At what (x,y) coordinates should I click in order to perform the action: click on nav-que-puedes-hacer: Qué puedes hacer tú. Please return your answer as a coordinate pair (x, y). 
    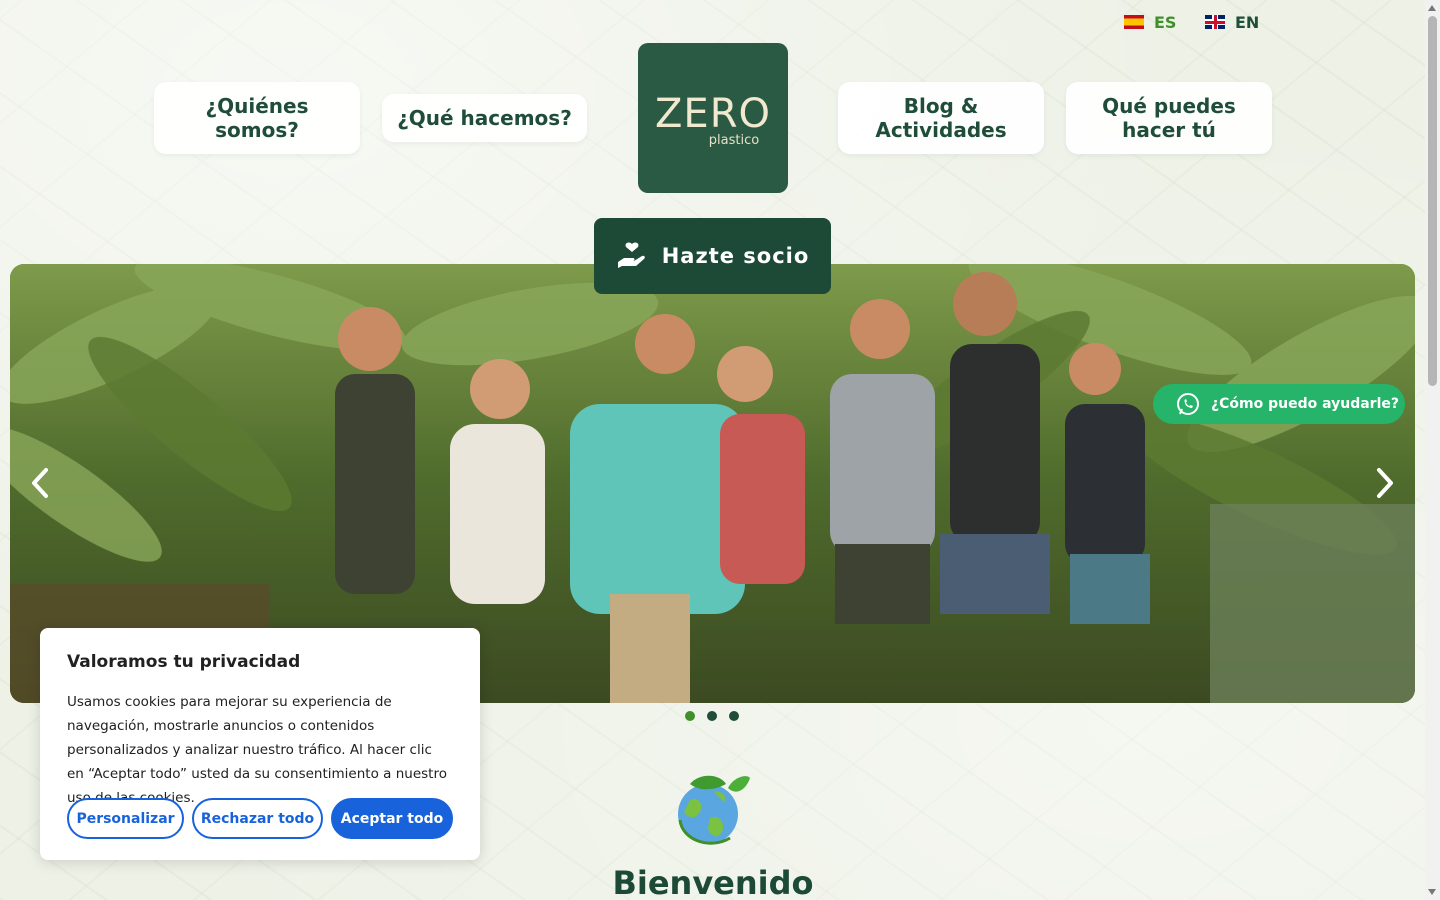
    Looking at the image, I should click on (1169, 118).